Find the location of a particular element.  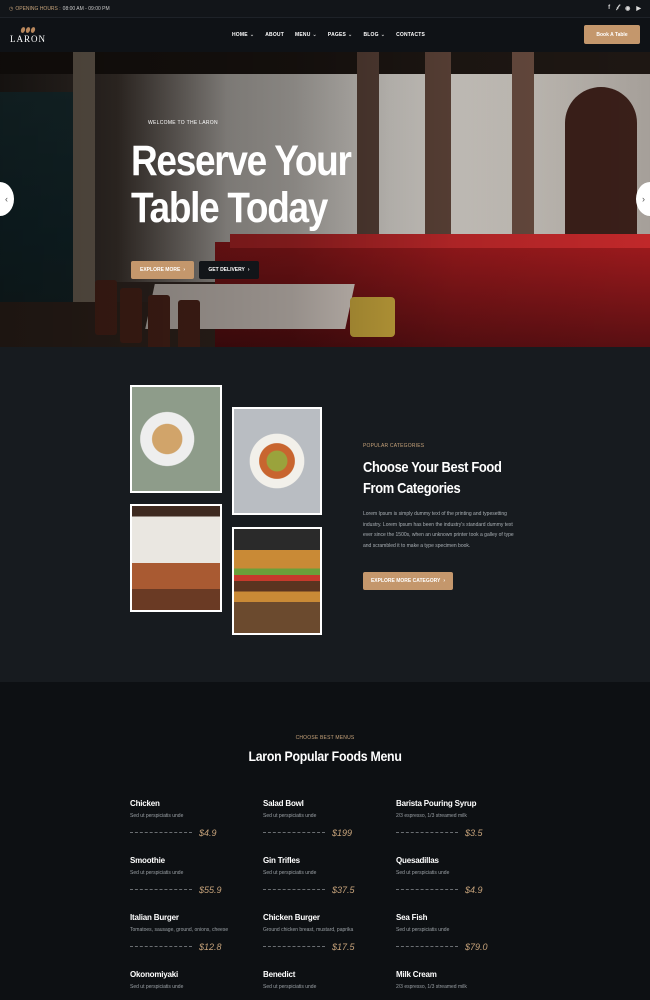

hero-welcome-text: WELCOME TO THE LARON is located at coordinates (183, 123).